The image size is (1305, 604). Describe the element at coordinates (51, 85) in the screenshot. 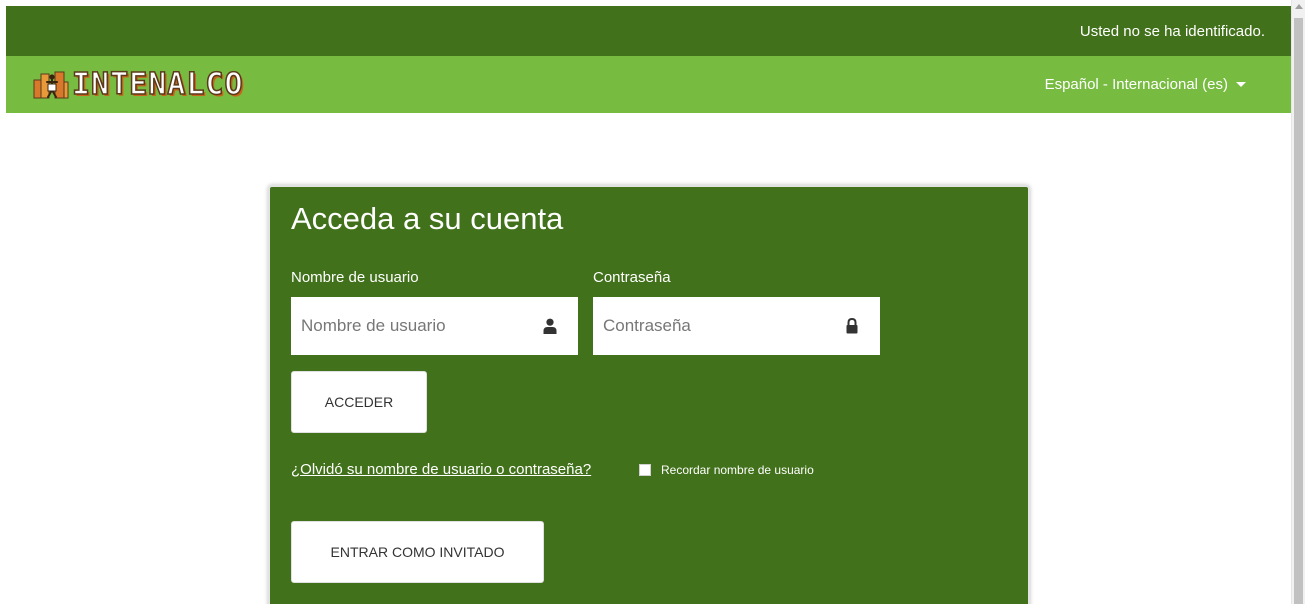

I see `logo-emblem-icon` at that location.